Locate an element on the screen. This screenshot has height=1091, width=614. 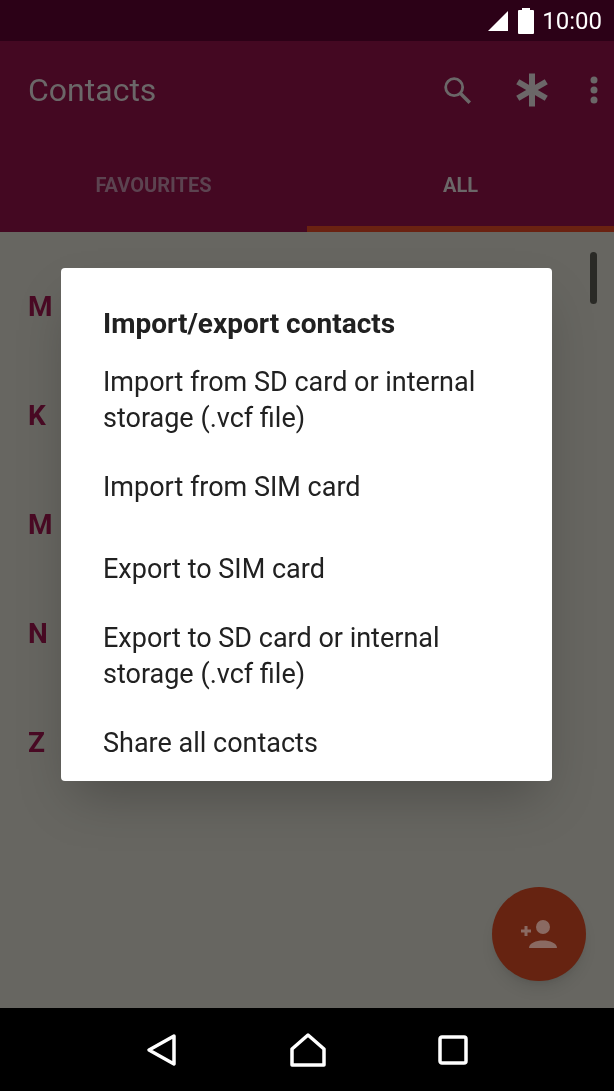
asterisk-icon is located at coordinates (532, 90).